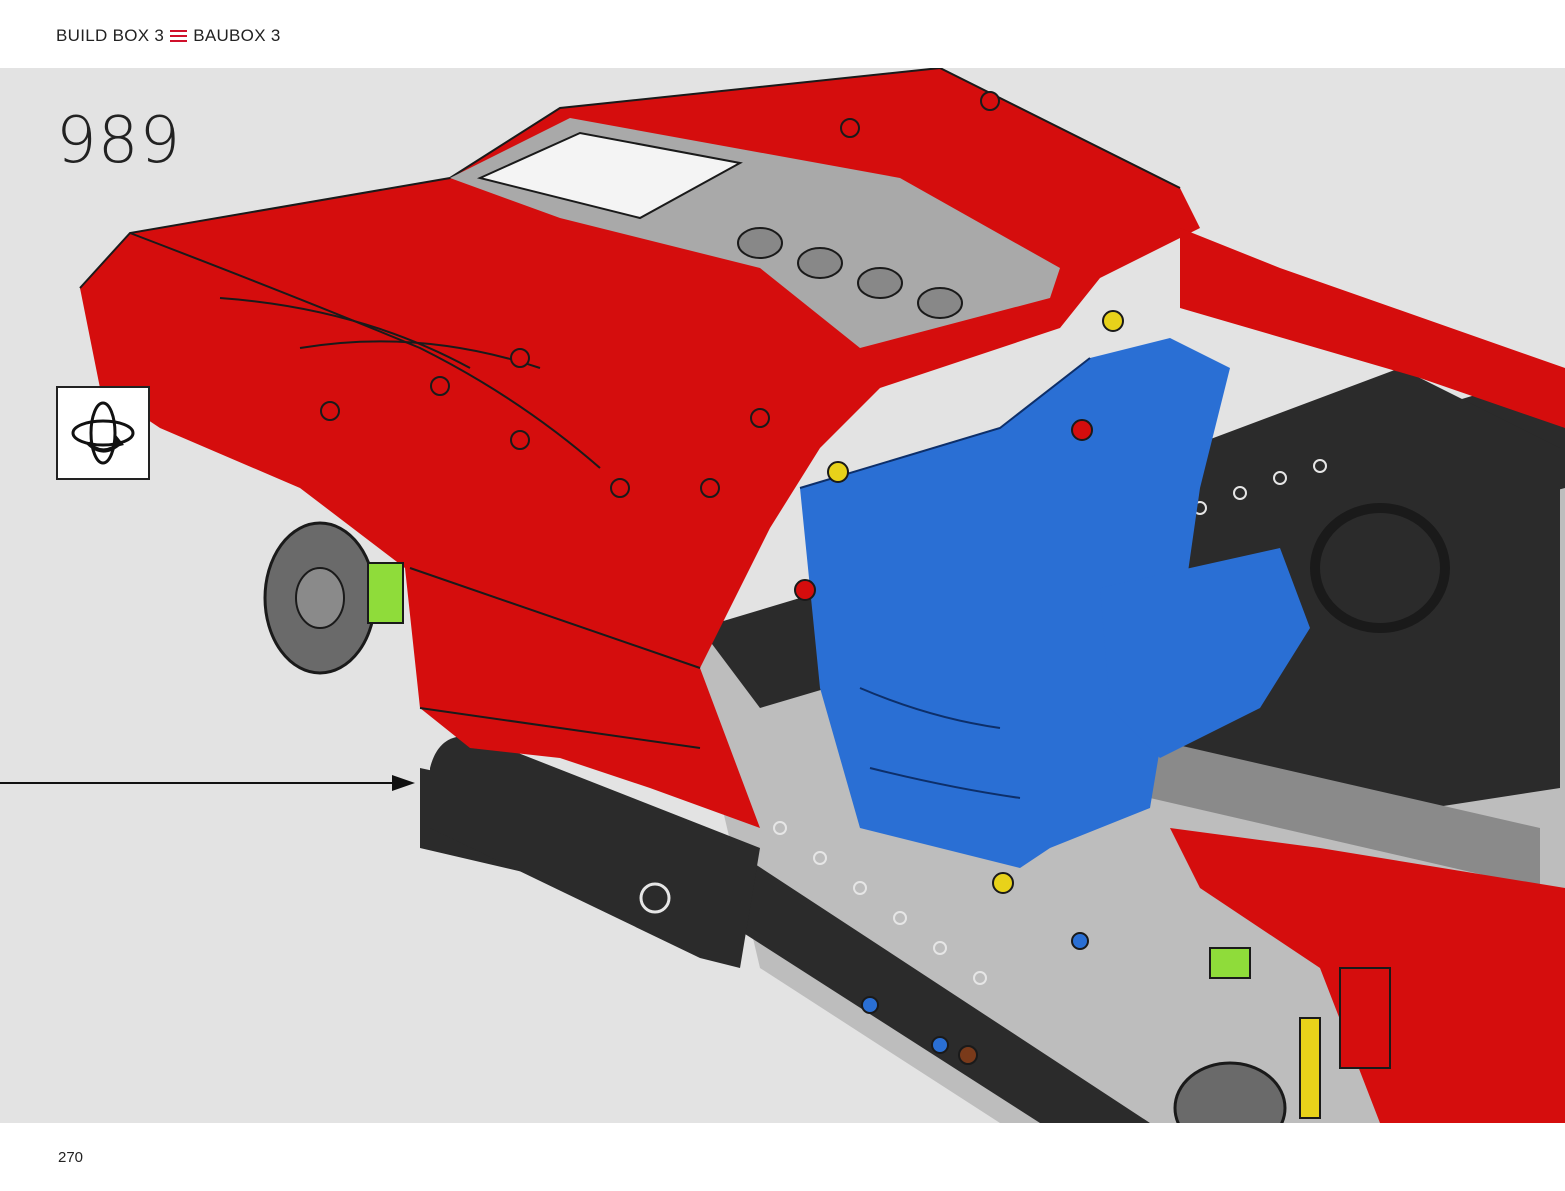 The width and height of the screenshot is (1565, 1191). I want to click on build-box-label: BUILD BOX 3 BAUBOX 3, so click(168, 36).